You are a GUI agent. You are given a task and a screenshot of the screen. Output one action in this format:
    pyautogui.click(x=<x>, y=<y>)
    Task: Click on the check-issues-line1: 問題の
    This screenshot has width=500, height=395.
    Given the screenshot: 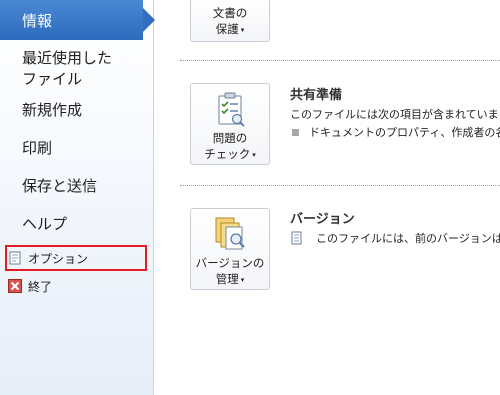 What is the action you would take?
    pyautogui.click(x=230, y=138)
    